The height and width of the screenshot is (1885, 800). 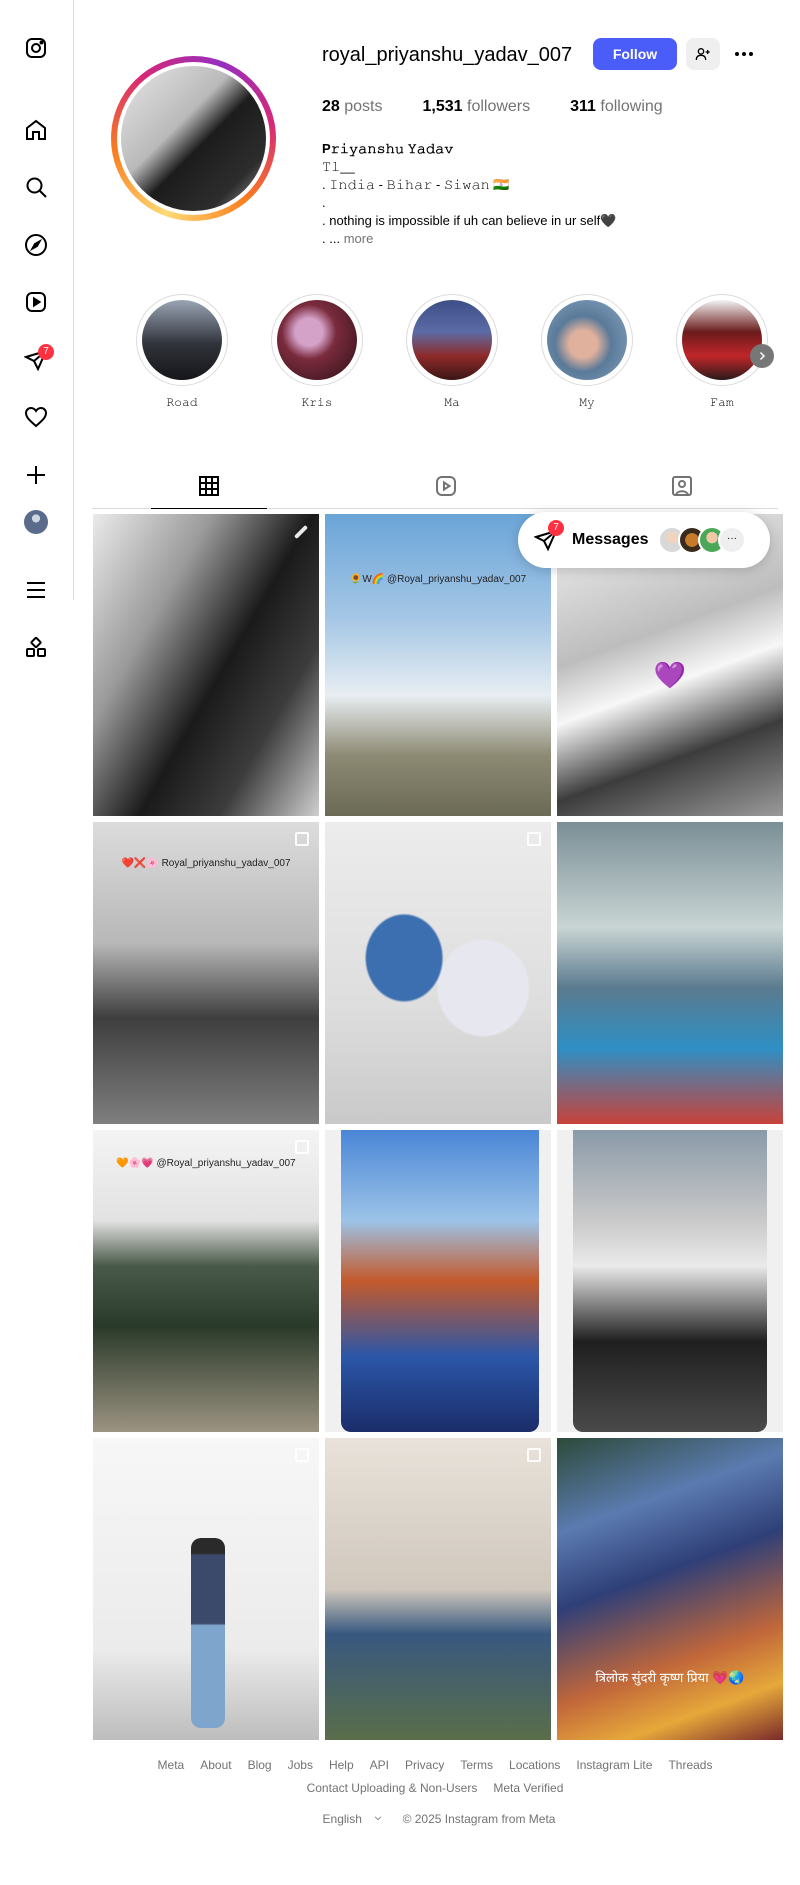 I want to click on post-overlay-text: ❤️❌🌸 Royal_priyanshu_yadav_007, so click(x=206, y=863).